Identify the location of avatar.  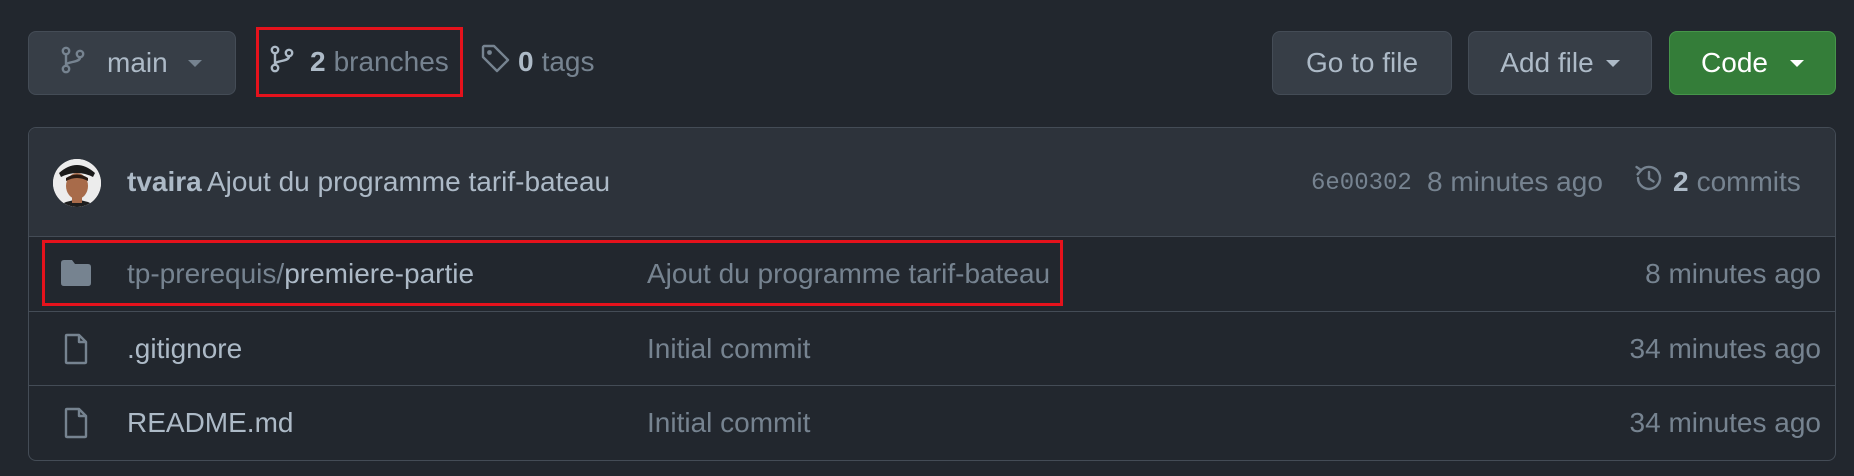
(77, 183).